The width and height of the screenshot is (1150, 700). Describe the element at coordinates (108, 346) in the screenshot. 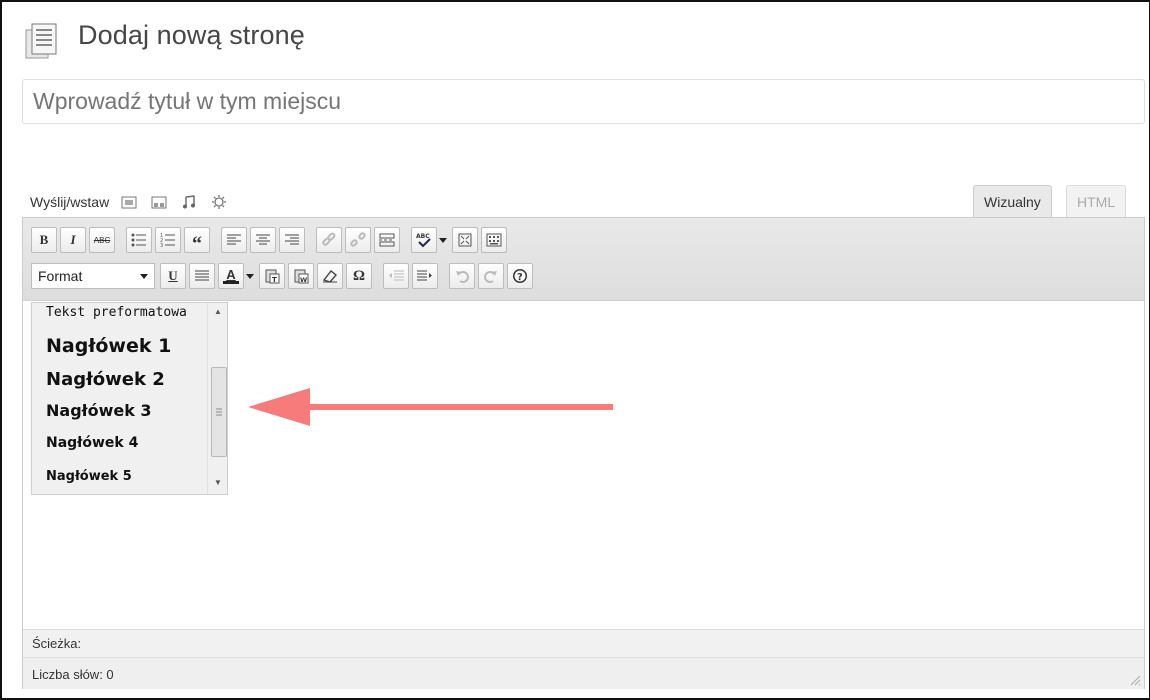

I see `format-option-heading-1: Nagłówek 1` at that location.